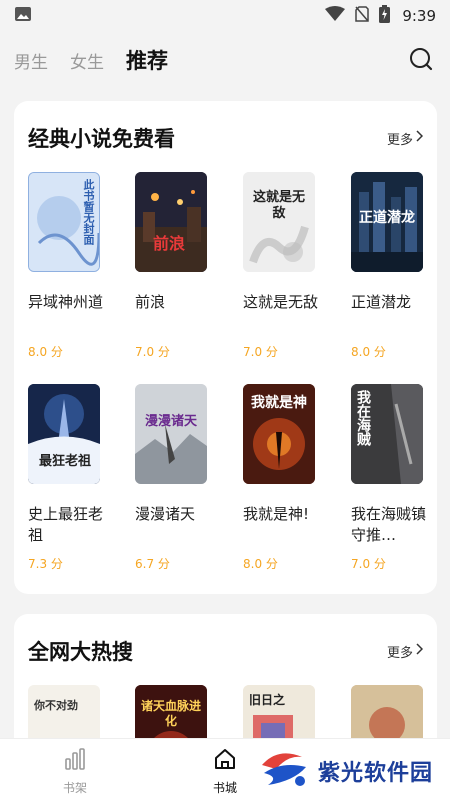 The image size is (450, 800). What do you see at coordinates (278, 205) in the screenshot?
I see `cover-text: 这就是无敌` at bounding box center [278, 205].